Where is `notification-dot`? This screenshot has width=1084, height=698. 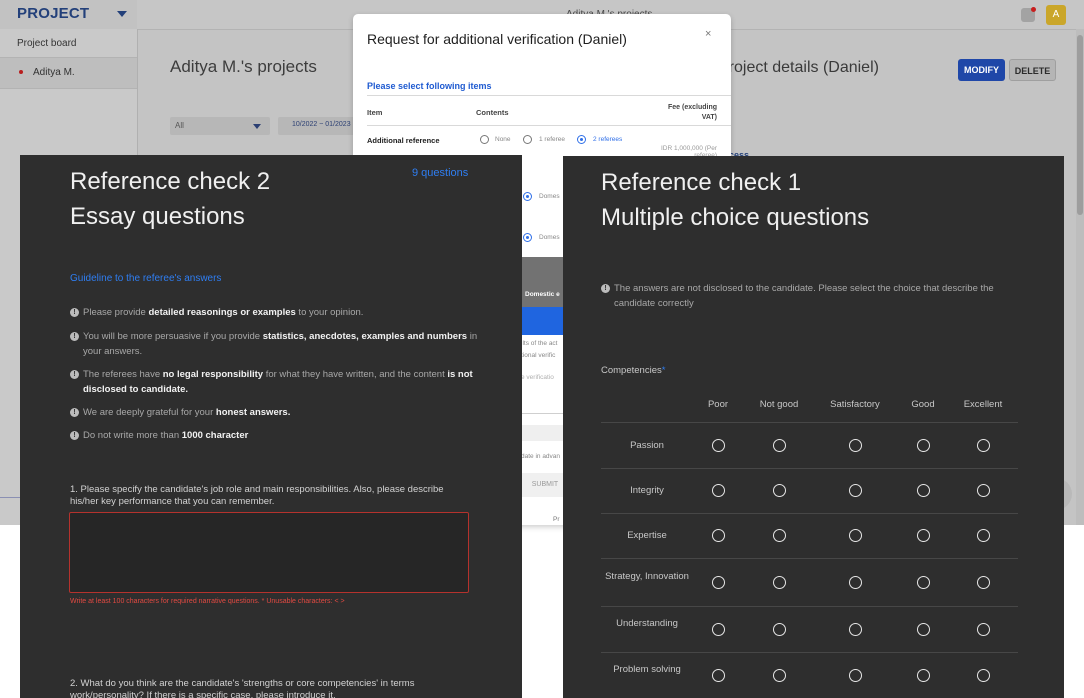
notification-dot is located at coordinates (1033, 9).